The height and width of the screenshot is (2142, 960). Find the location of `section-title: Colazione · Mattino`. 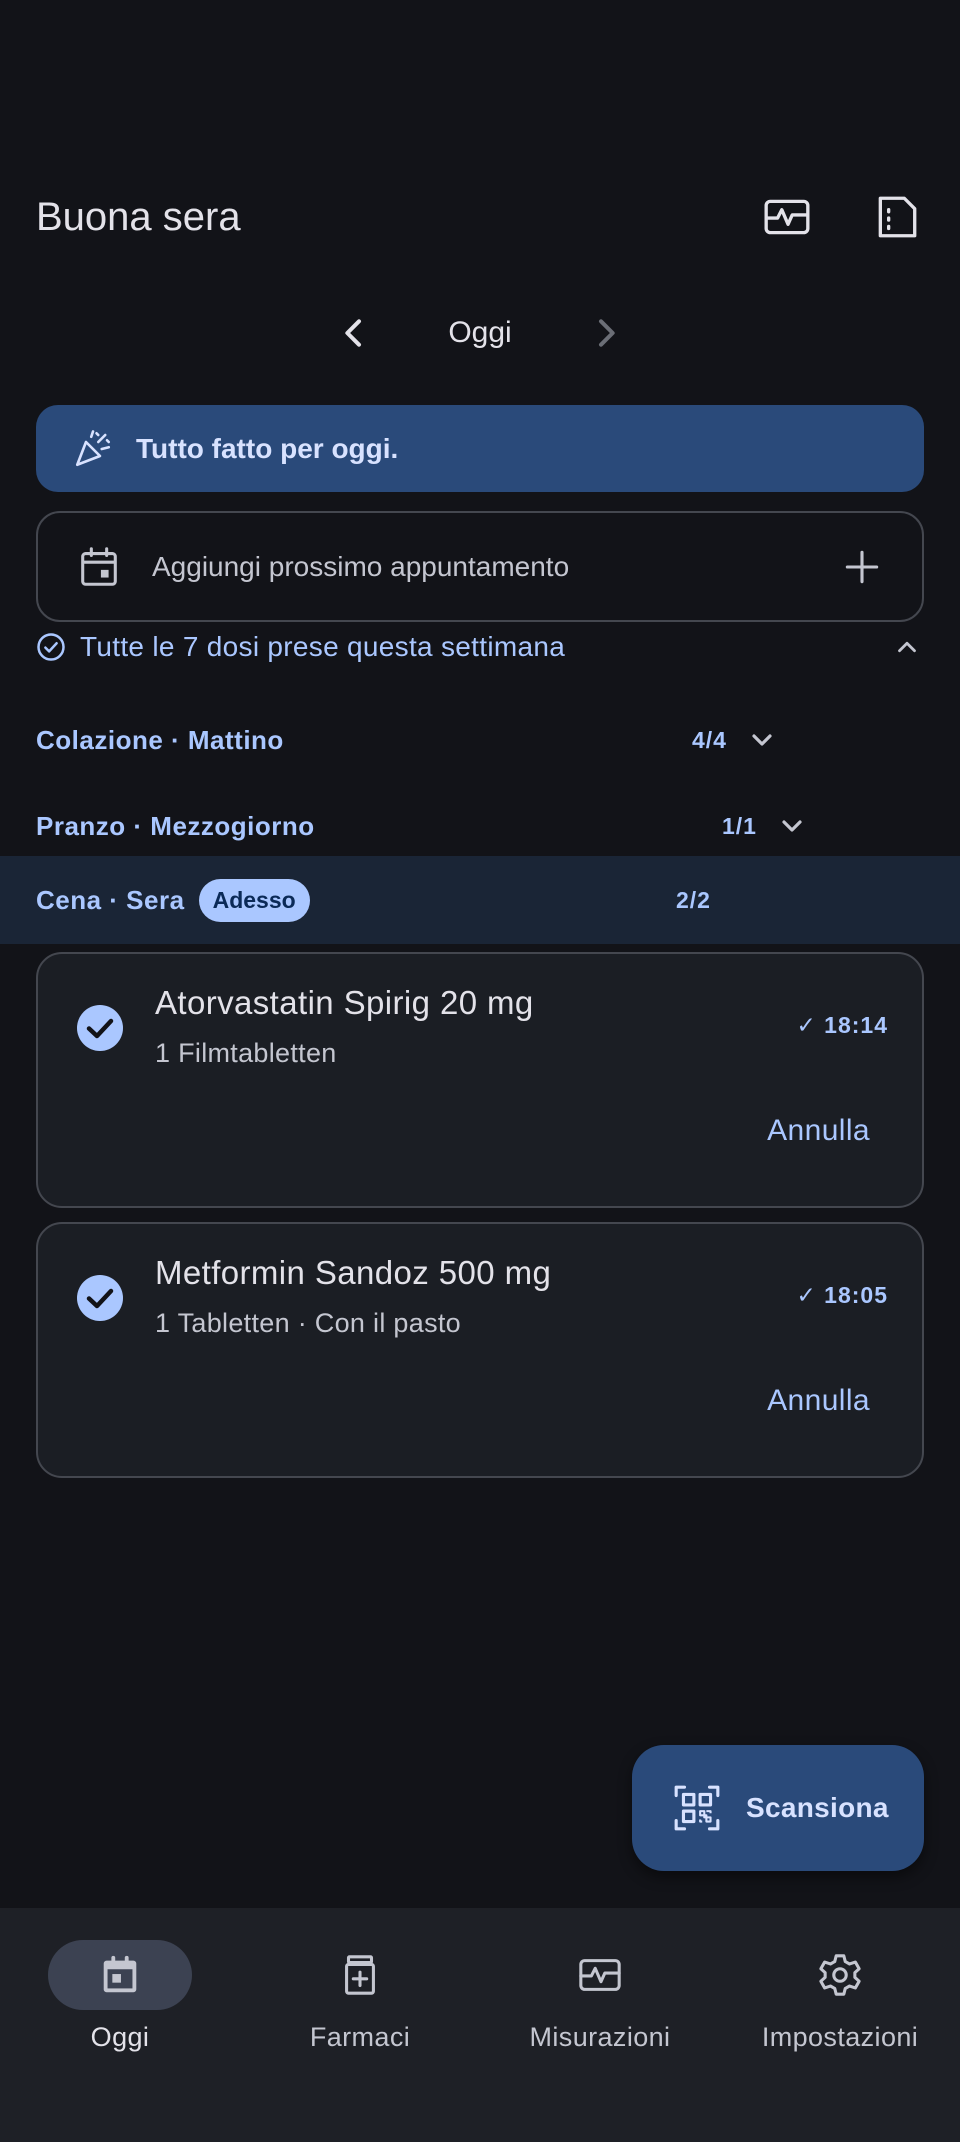

section-title: Colazione · Mattino is located at coordinates (160, 739).